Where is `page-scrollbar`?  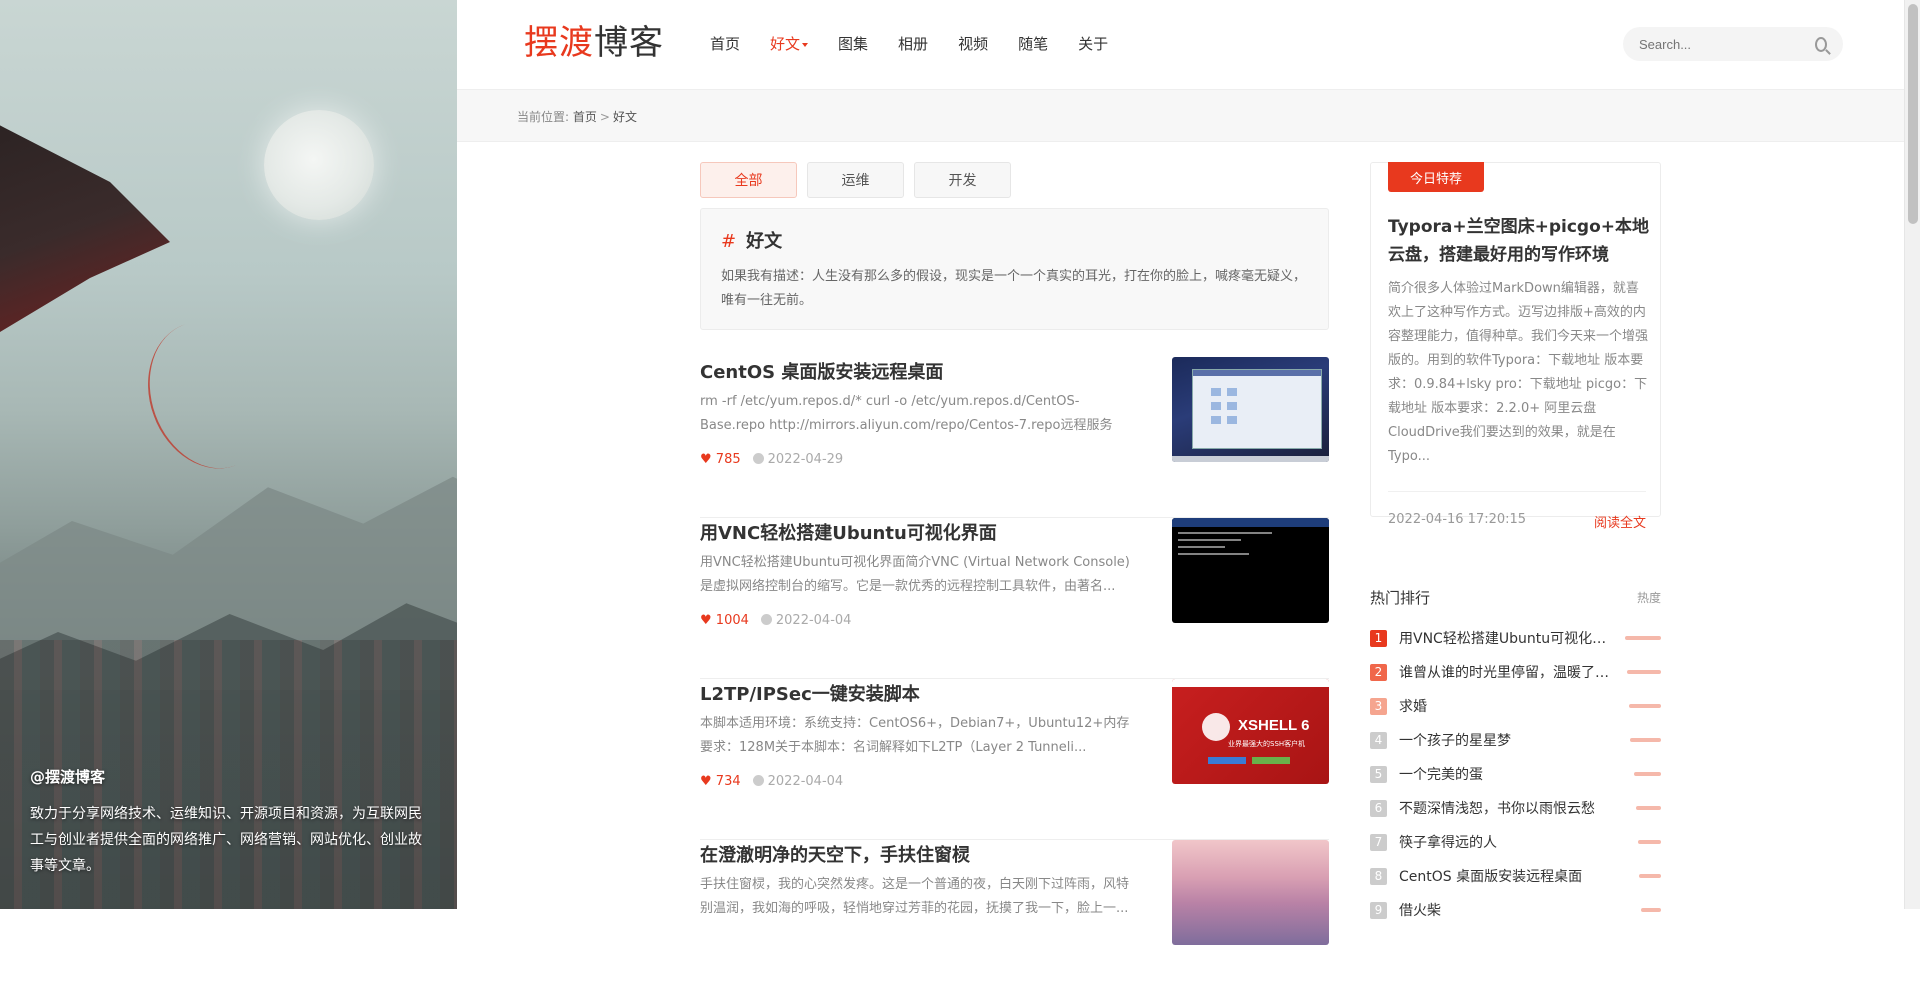
page-scrollbar is located at coordinates (1912, 454).